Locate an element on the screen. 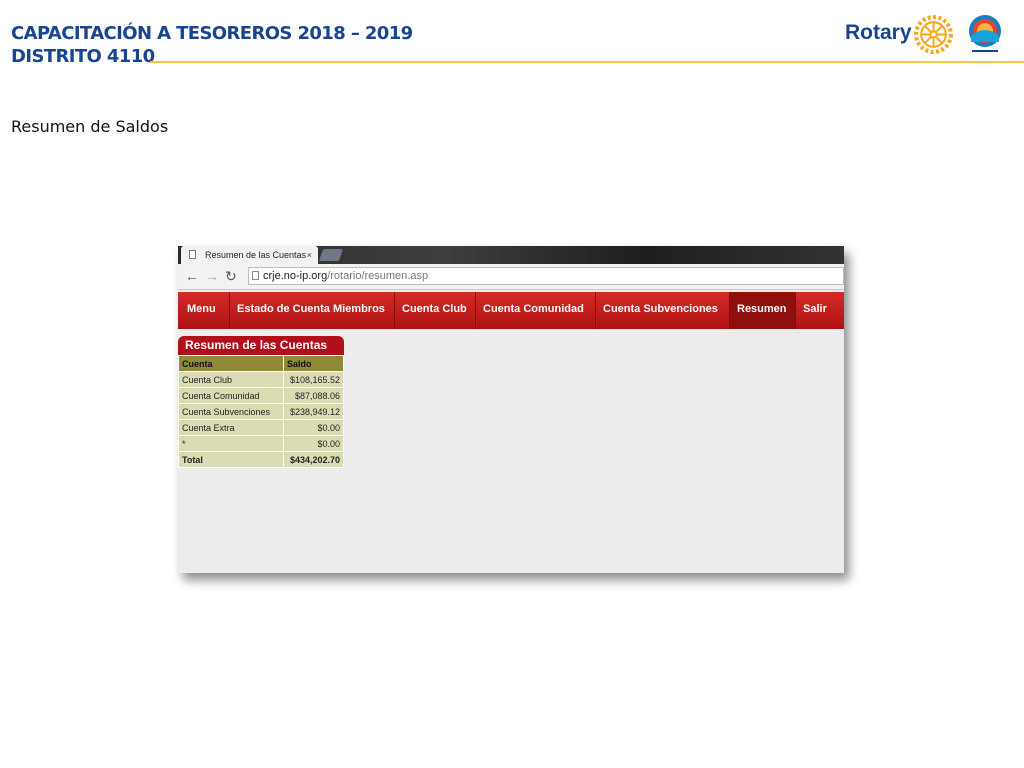 Image resolution: width=1024 pixels, height=768 pixels. theme-logo-icon is located at coordinates (985, 33).